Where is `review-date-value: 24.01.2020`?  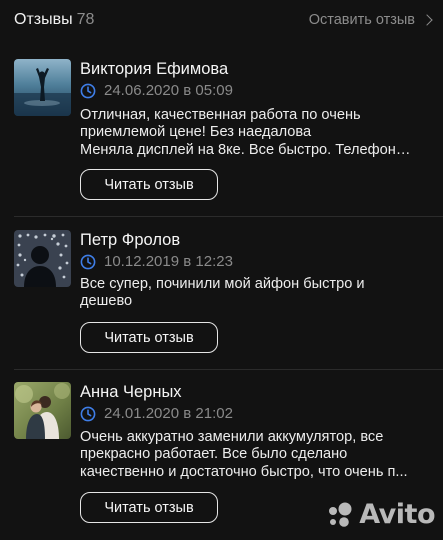 review-date-value: 24.01.2020 is located at coordinates (142, 413).